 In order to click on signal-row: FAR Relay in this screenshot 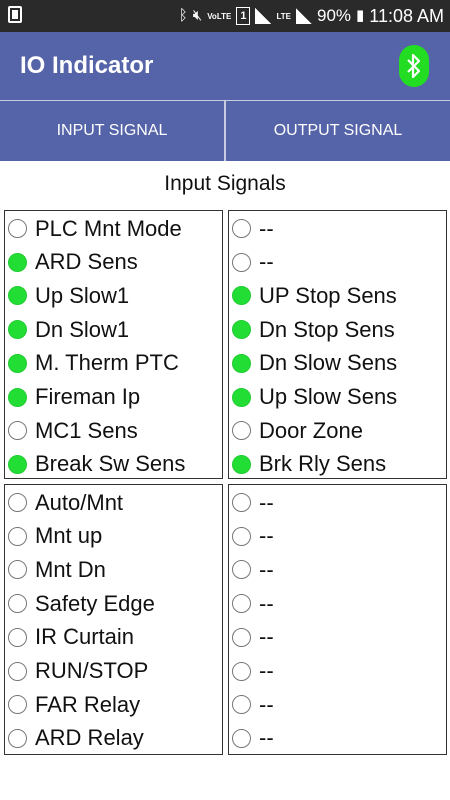, I will do `click(72, 704)`.